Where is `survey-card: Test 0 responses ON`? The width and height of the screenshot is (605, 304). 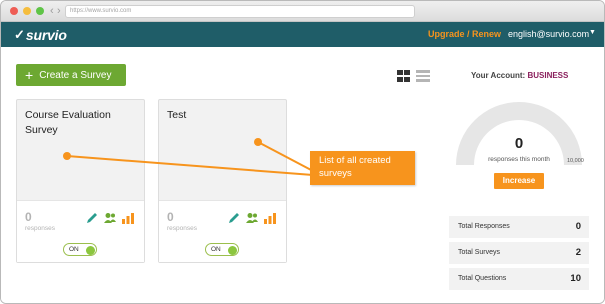
survey-card: Test 0 responses ON is located at coordinates (222, 181).